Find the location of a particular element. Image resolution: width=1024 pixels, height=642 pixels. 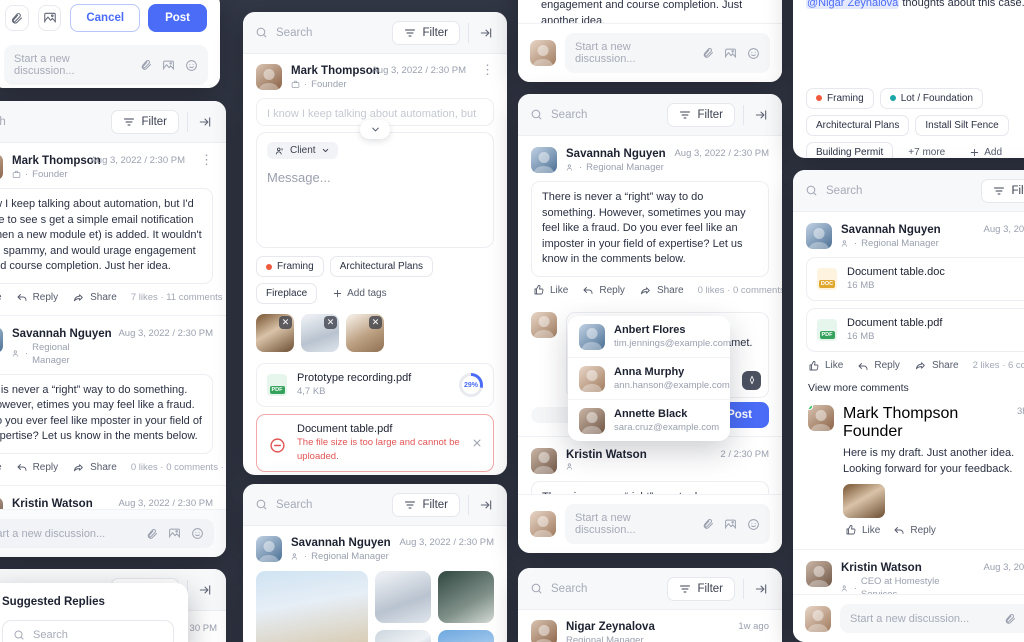

view-more-comments-button: View more comments is located at coordinates (915, 386).